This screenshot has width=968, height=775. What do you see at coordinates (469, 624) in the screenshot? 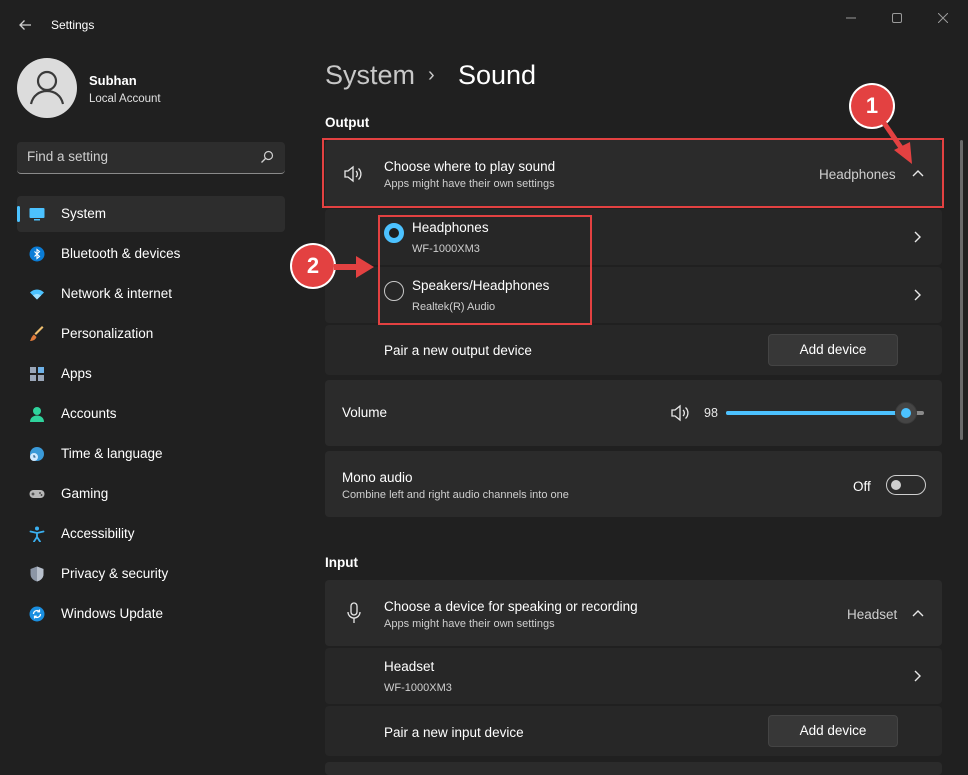
I see `choose-input-subtitle: Apps might have their own settings` at bounding box center [469, 624].